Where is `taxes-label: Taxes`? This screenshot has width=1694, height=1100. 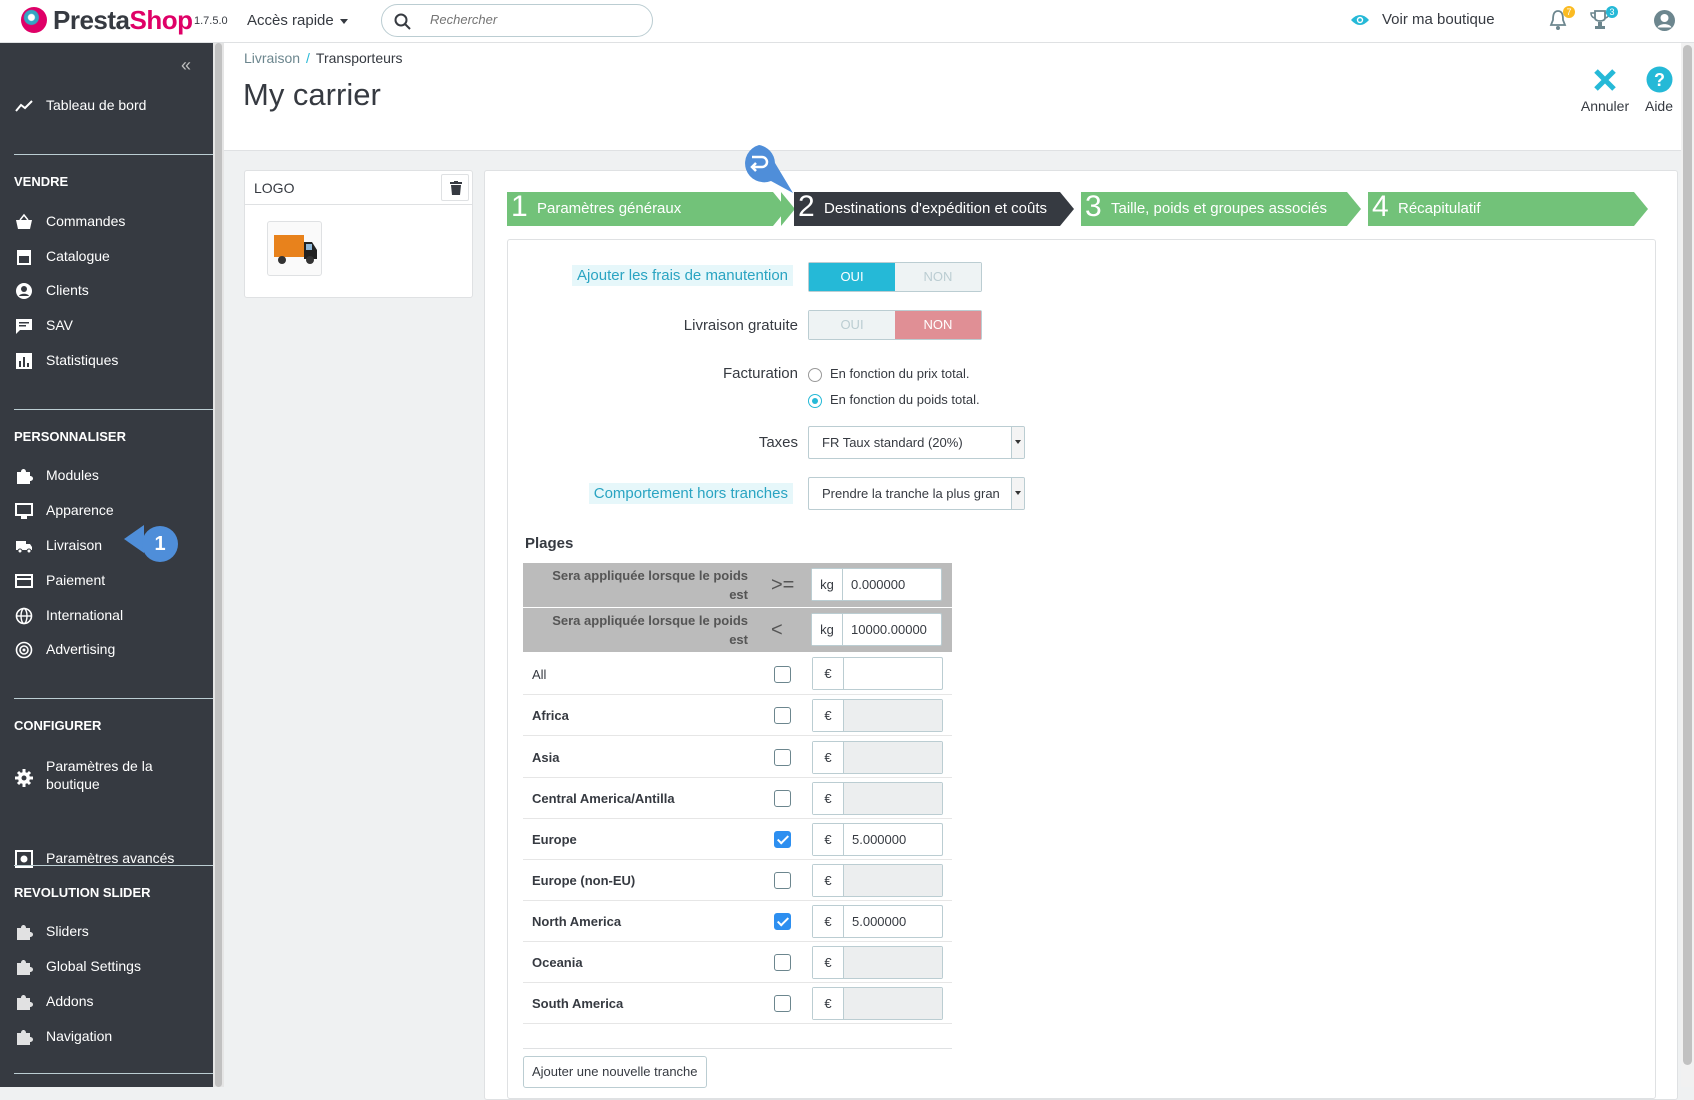
taxes-label: Taxes is located at coordinates (778, 442).